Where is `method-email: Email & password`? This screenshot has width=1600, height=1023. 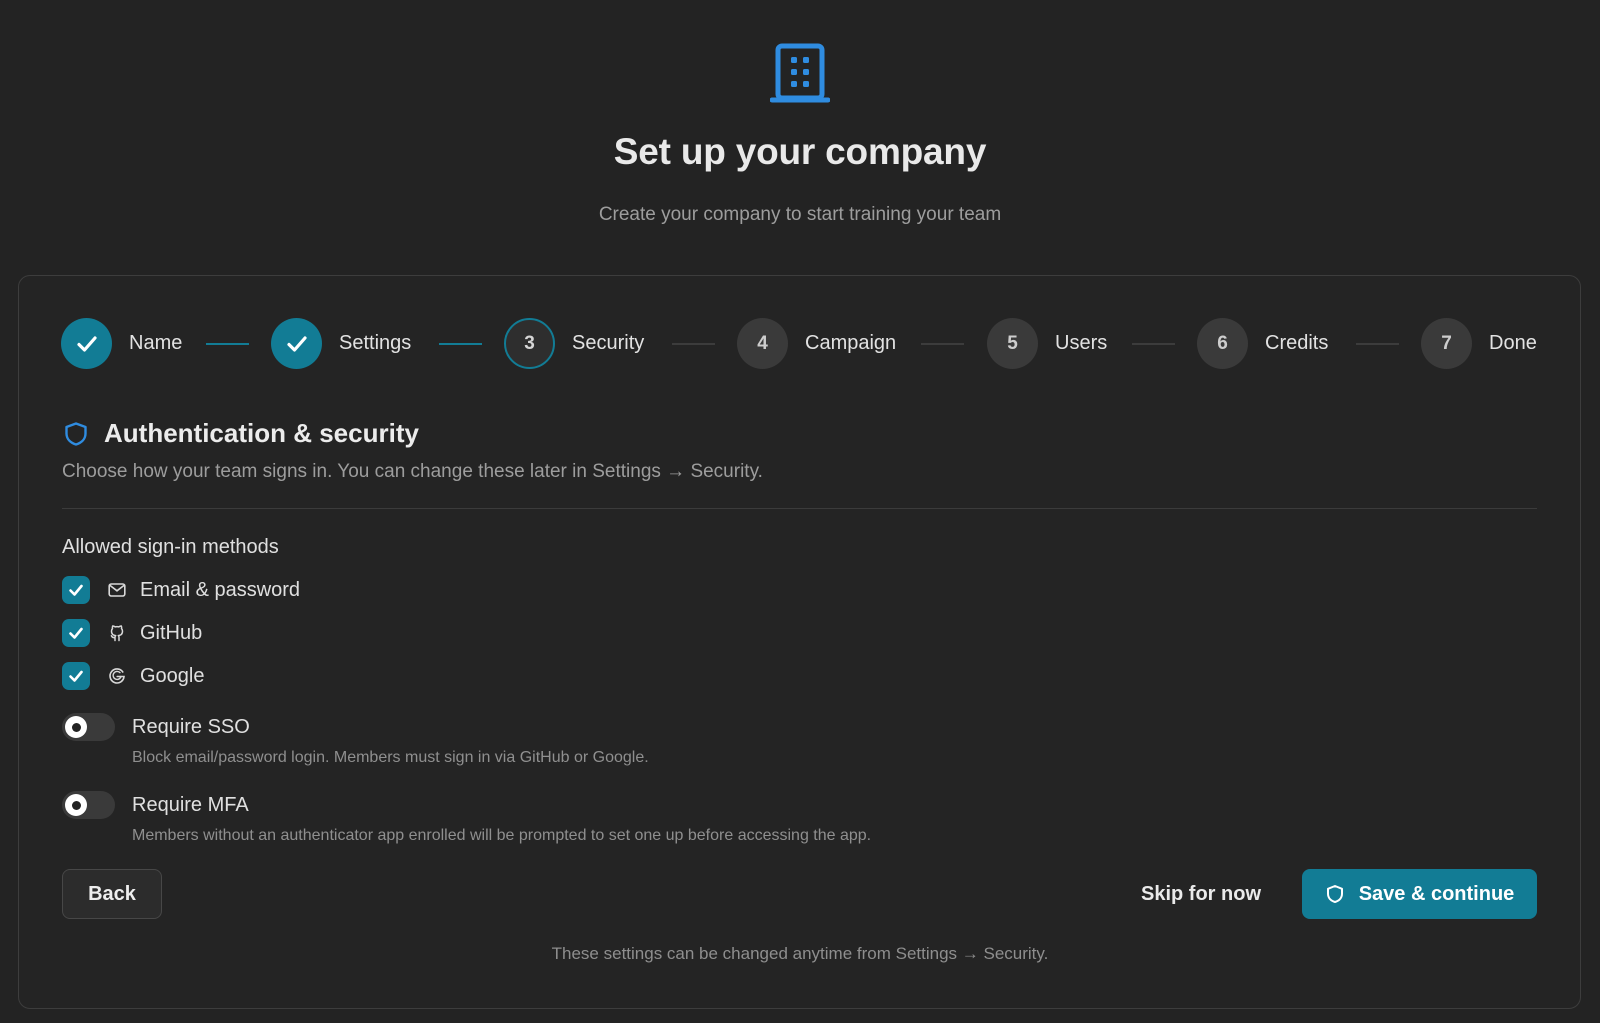 method-email: Email & password is located at coordinates (181, 590).